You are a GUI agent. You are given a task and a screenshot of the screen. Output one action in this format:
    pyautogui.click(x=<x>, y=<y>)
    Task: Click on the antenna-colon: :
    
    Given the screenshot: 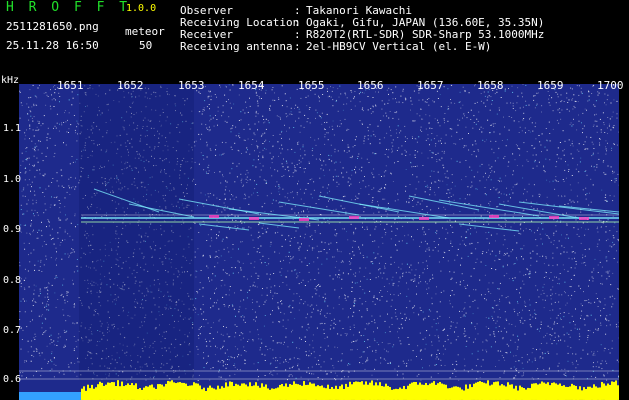 What is the action you would take?
    pyautogui.click(x=297, y=46)
    